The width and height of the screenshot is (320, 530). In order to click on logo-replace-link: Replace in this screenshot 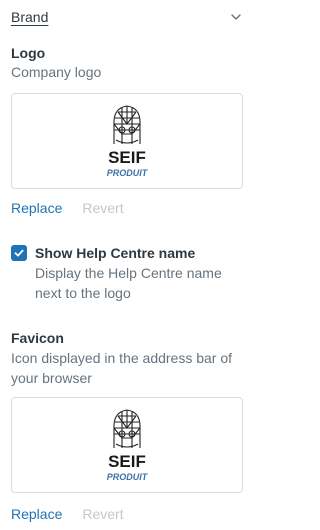, I will do `click(36, 208)`.